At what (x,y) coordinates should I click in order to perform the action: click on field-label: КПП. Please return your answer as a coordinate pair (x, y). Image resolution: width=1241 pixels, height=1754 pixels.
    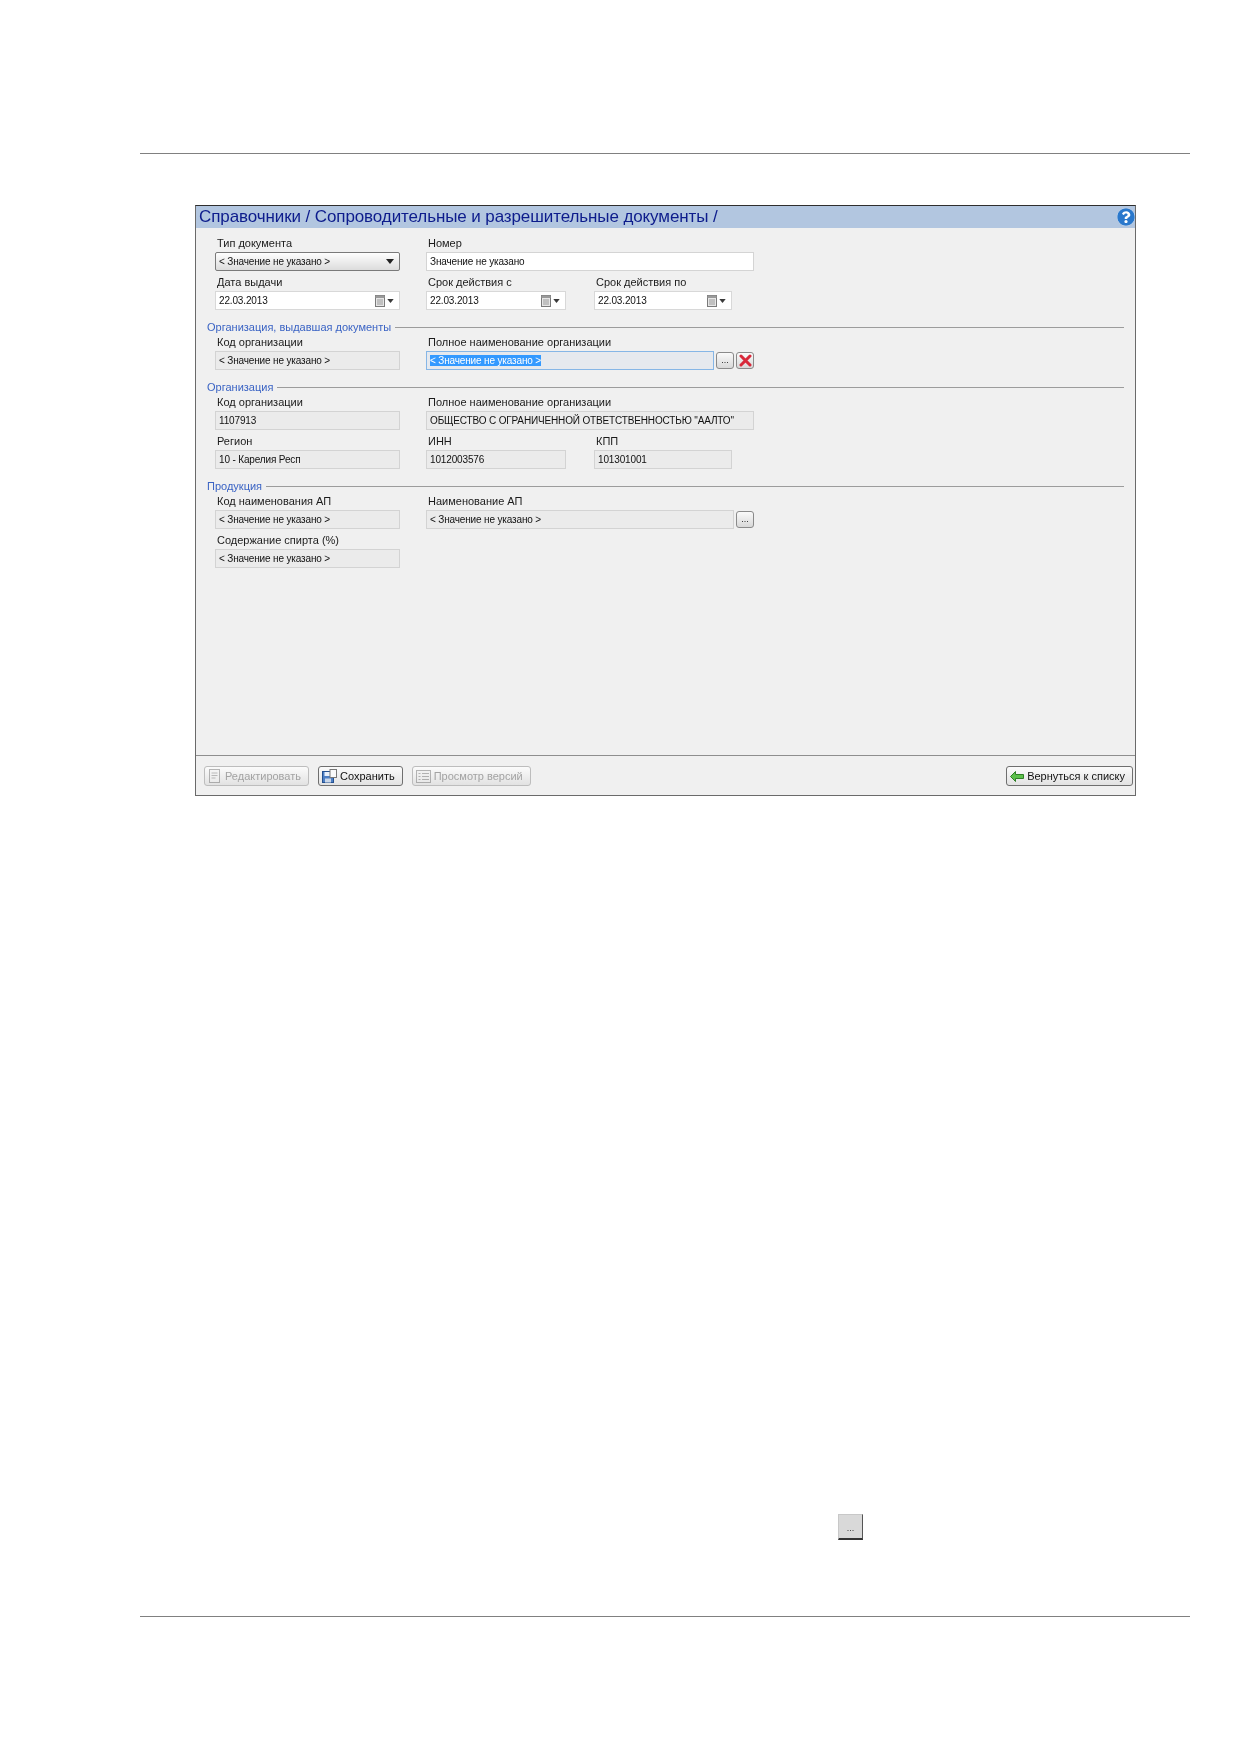
    Looking at the image, I should click on (607, 441).